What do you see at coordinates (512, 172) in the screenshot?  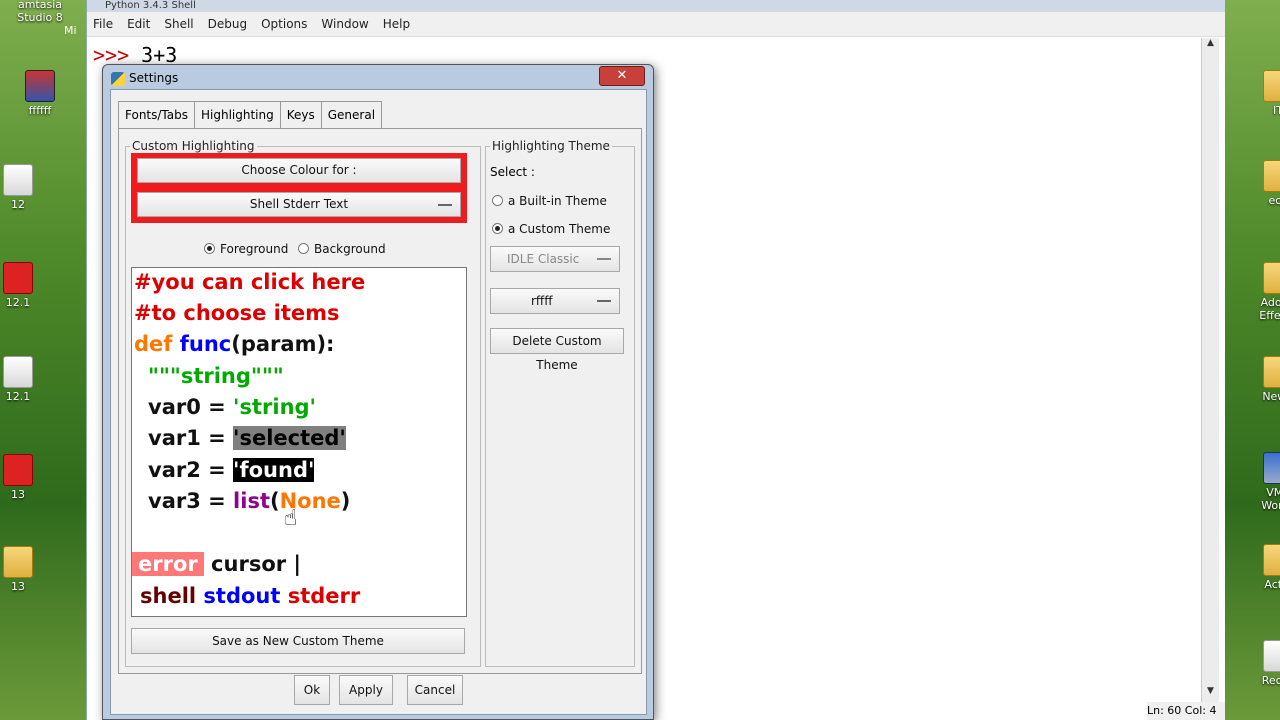 I see `select-label: Select :` at bounding box center [512, 172].